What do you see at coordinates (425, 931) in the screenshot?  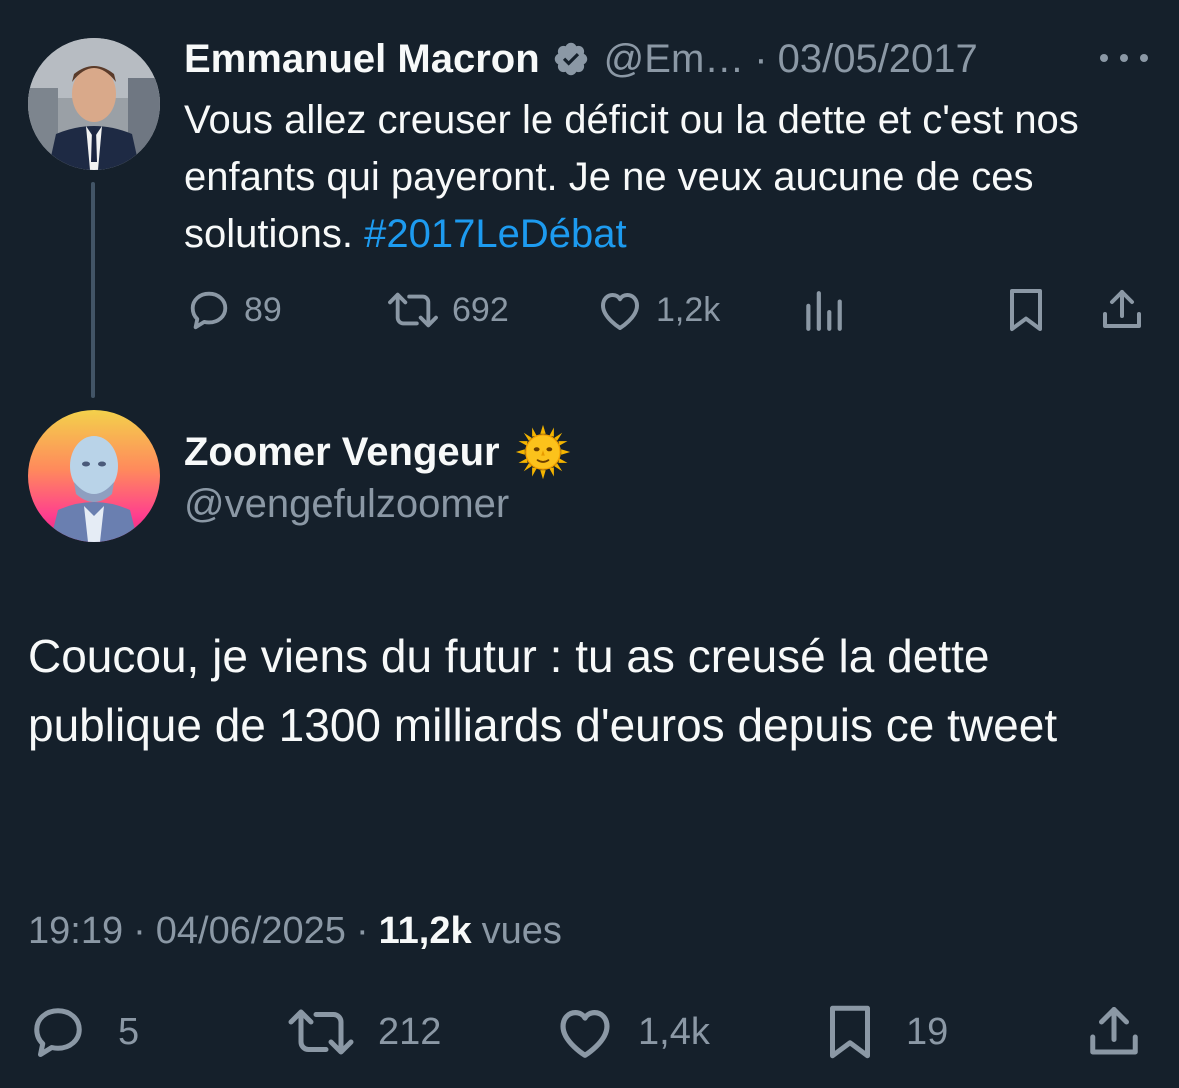 I see `views-count: 11,2k` at bounding box center [425, 931].